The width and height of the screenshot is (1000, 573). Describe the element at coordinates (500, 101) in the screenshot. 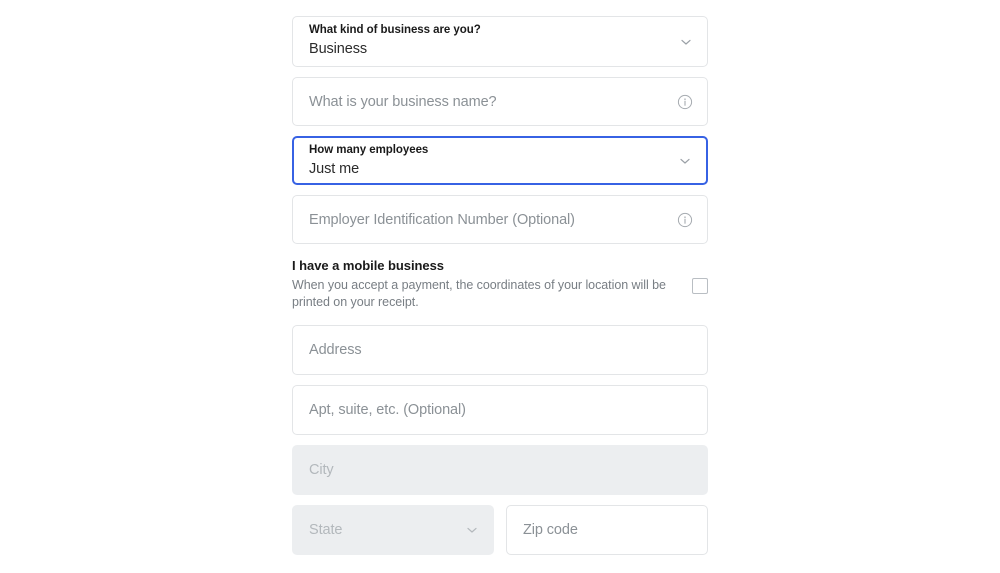

I see `business-name-input: What is your business name?` at that location.